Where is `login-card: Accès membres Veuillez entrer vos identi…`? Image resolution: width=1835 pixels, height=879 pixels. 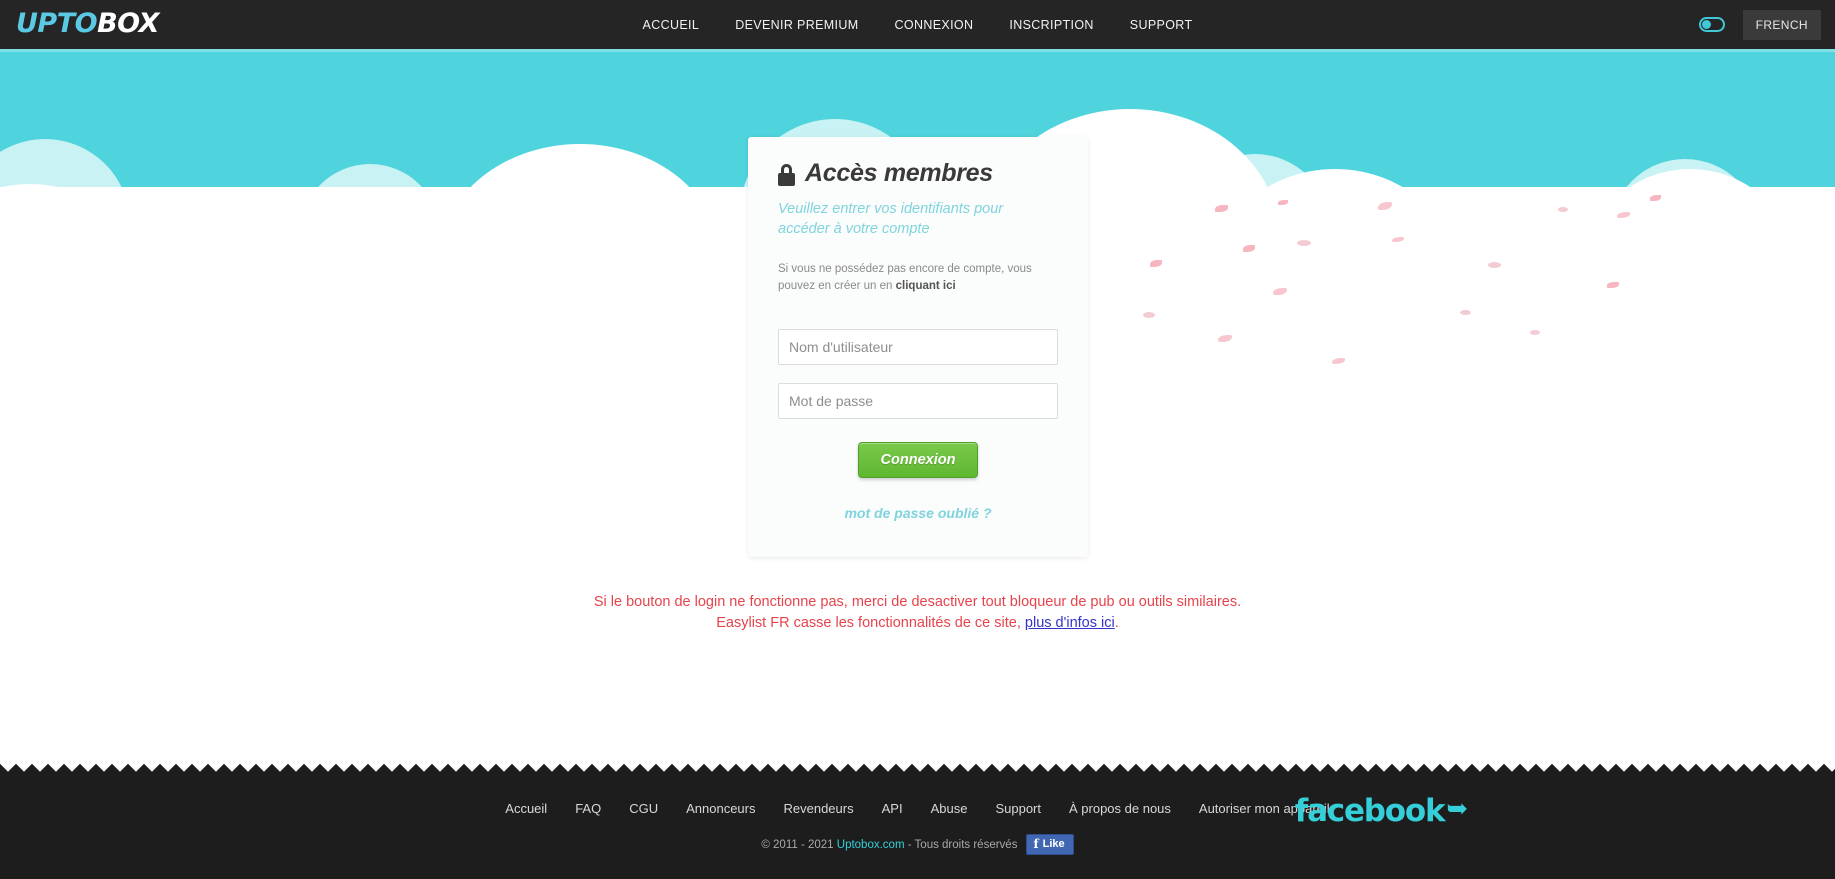
login-card: Accès membres Veuillez entrer vos identi… is located at coordinates (918, 347).